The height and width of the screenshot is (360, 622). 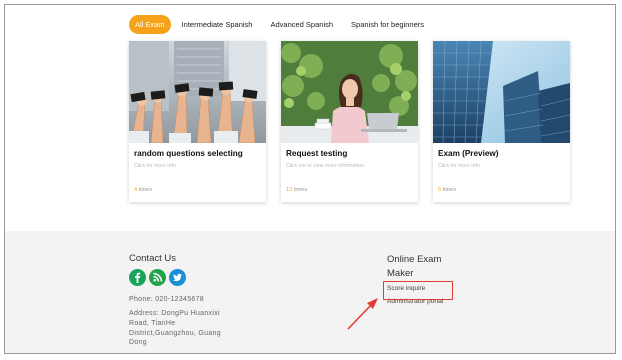 What do you see at coordinates (137, 277) in the screenshot?
I see `facebook-icon` at bounding box center [137, 277].